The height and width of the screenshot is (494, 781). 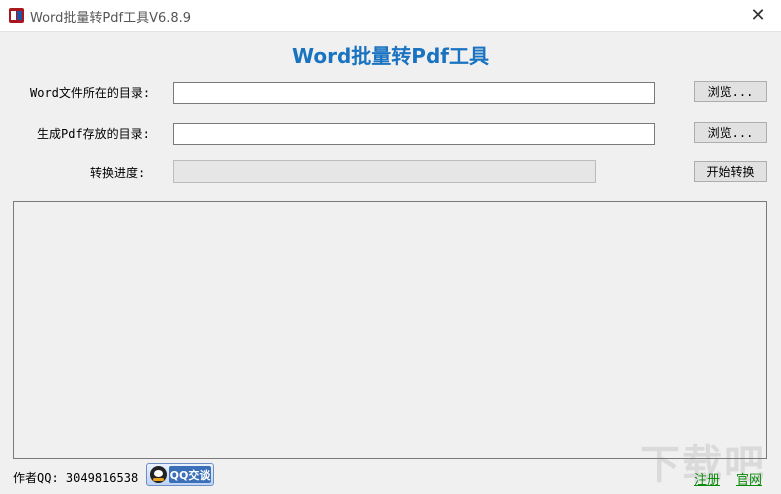 What do you see at coordinates (111, 18) in the screenshot?
I see `window-title: Word批量转Pdf工具V6.8.9` at bounding box center [111, 18].